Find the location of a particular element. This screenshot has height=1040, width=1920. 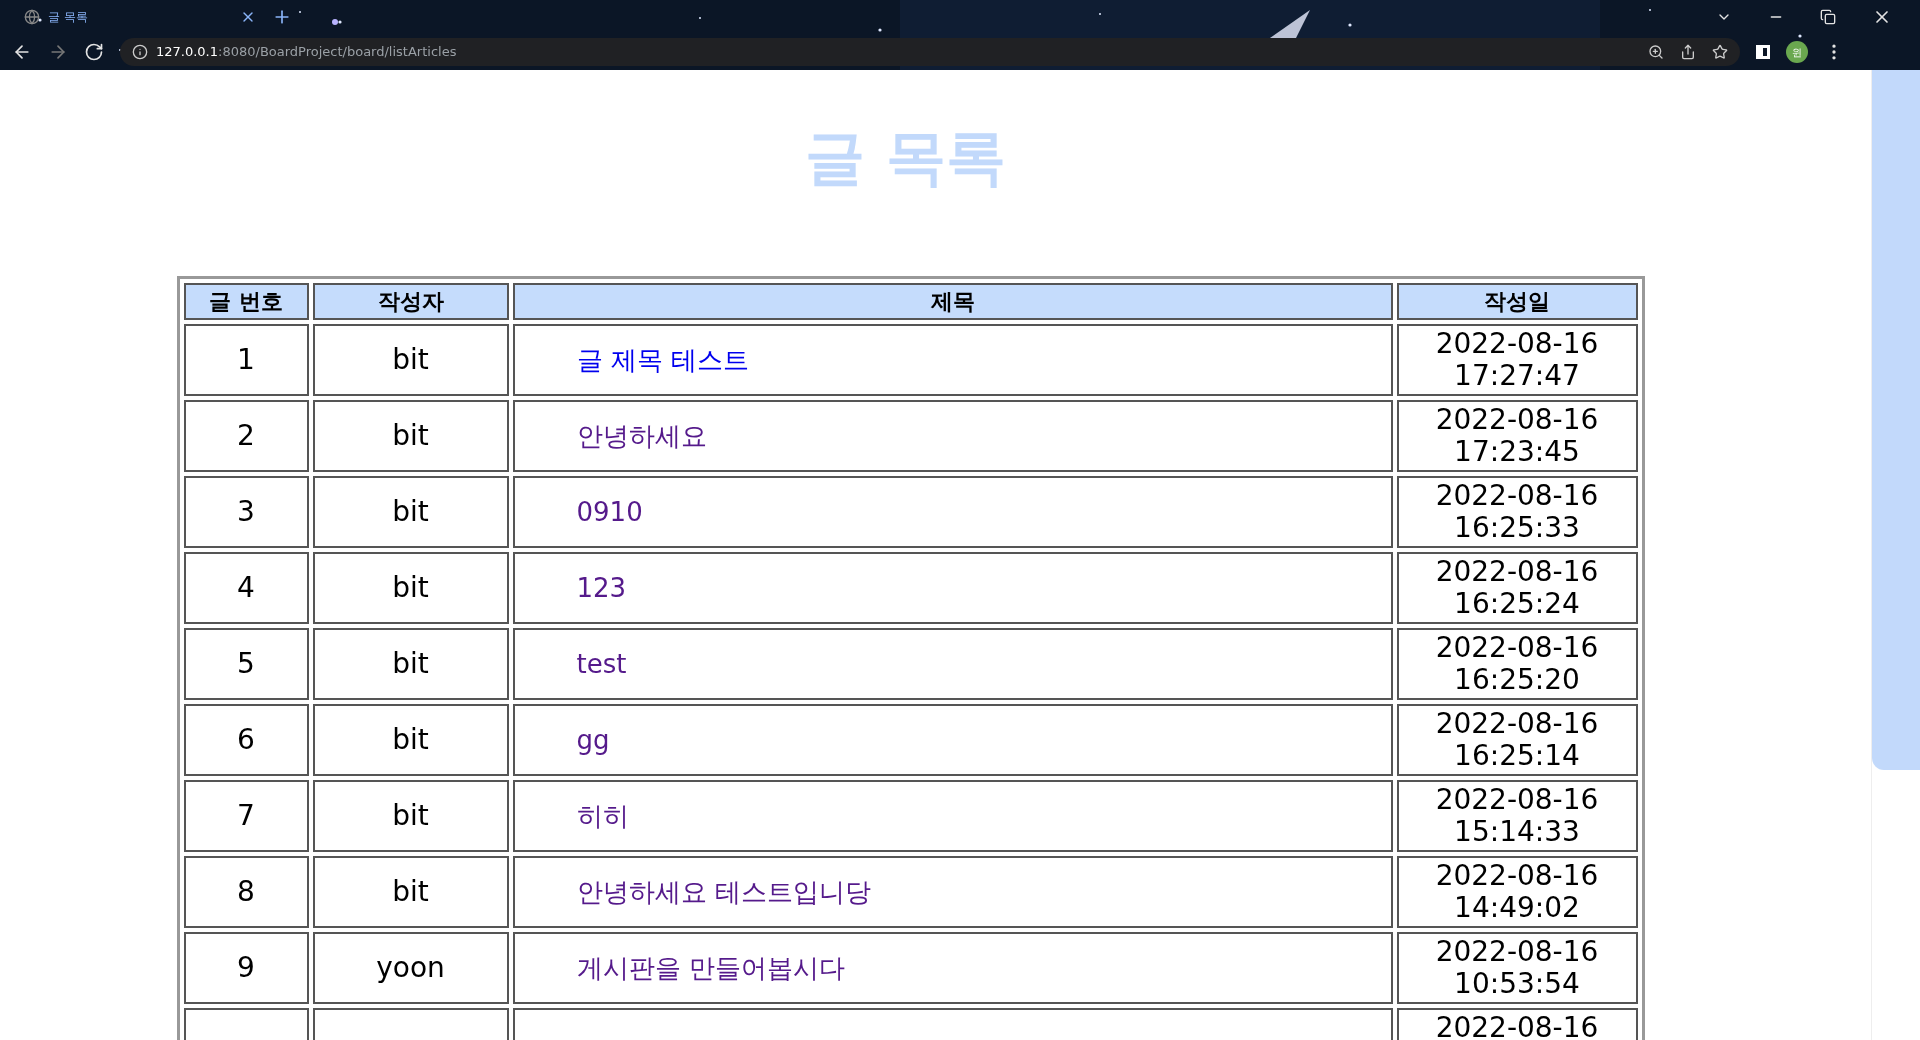

page-title: 글 목록 is located at coordinates (905, 157).